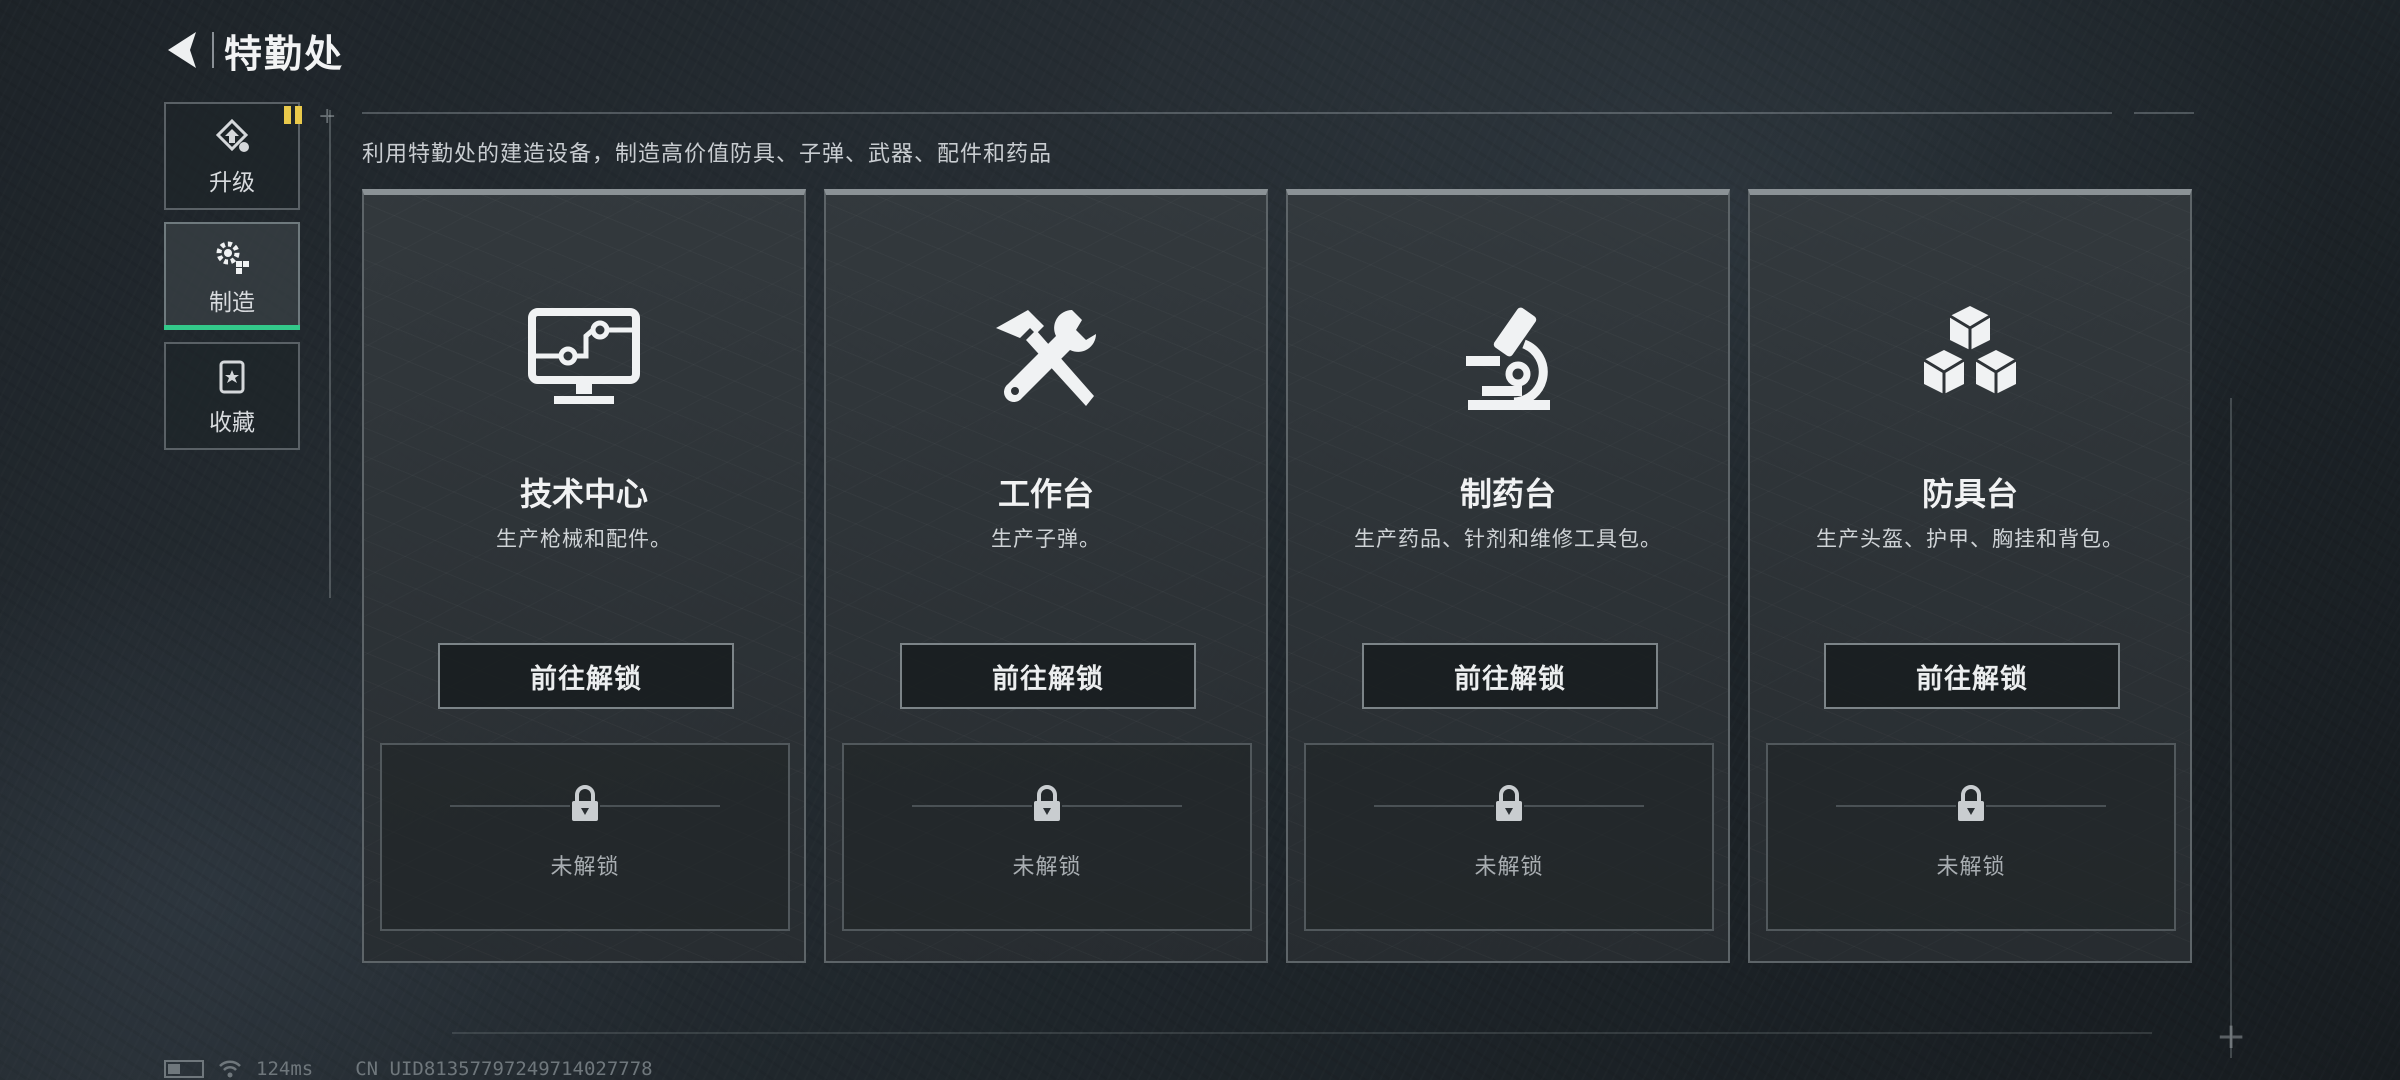  I want to click on header: 特勤处, so click(252, 50).